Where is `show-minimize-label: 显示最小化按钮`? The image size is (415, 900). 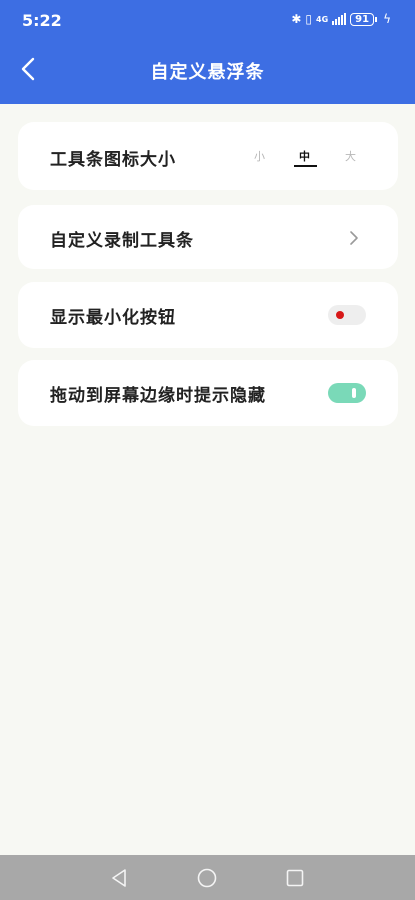 show-minimize-label: 显示最小化按钮 is located at coordinates (113, 318).